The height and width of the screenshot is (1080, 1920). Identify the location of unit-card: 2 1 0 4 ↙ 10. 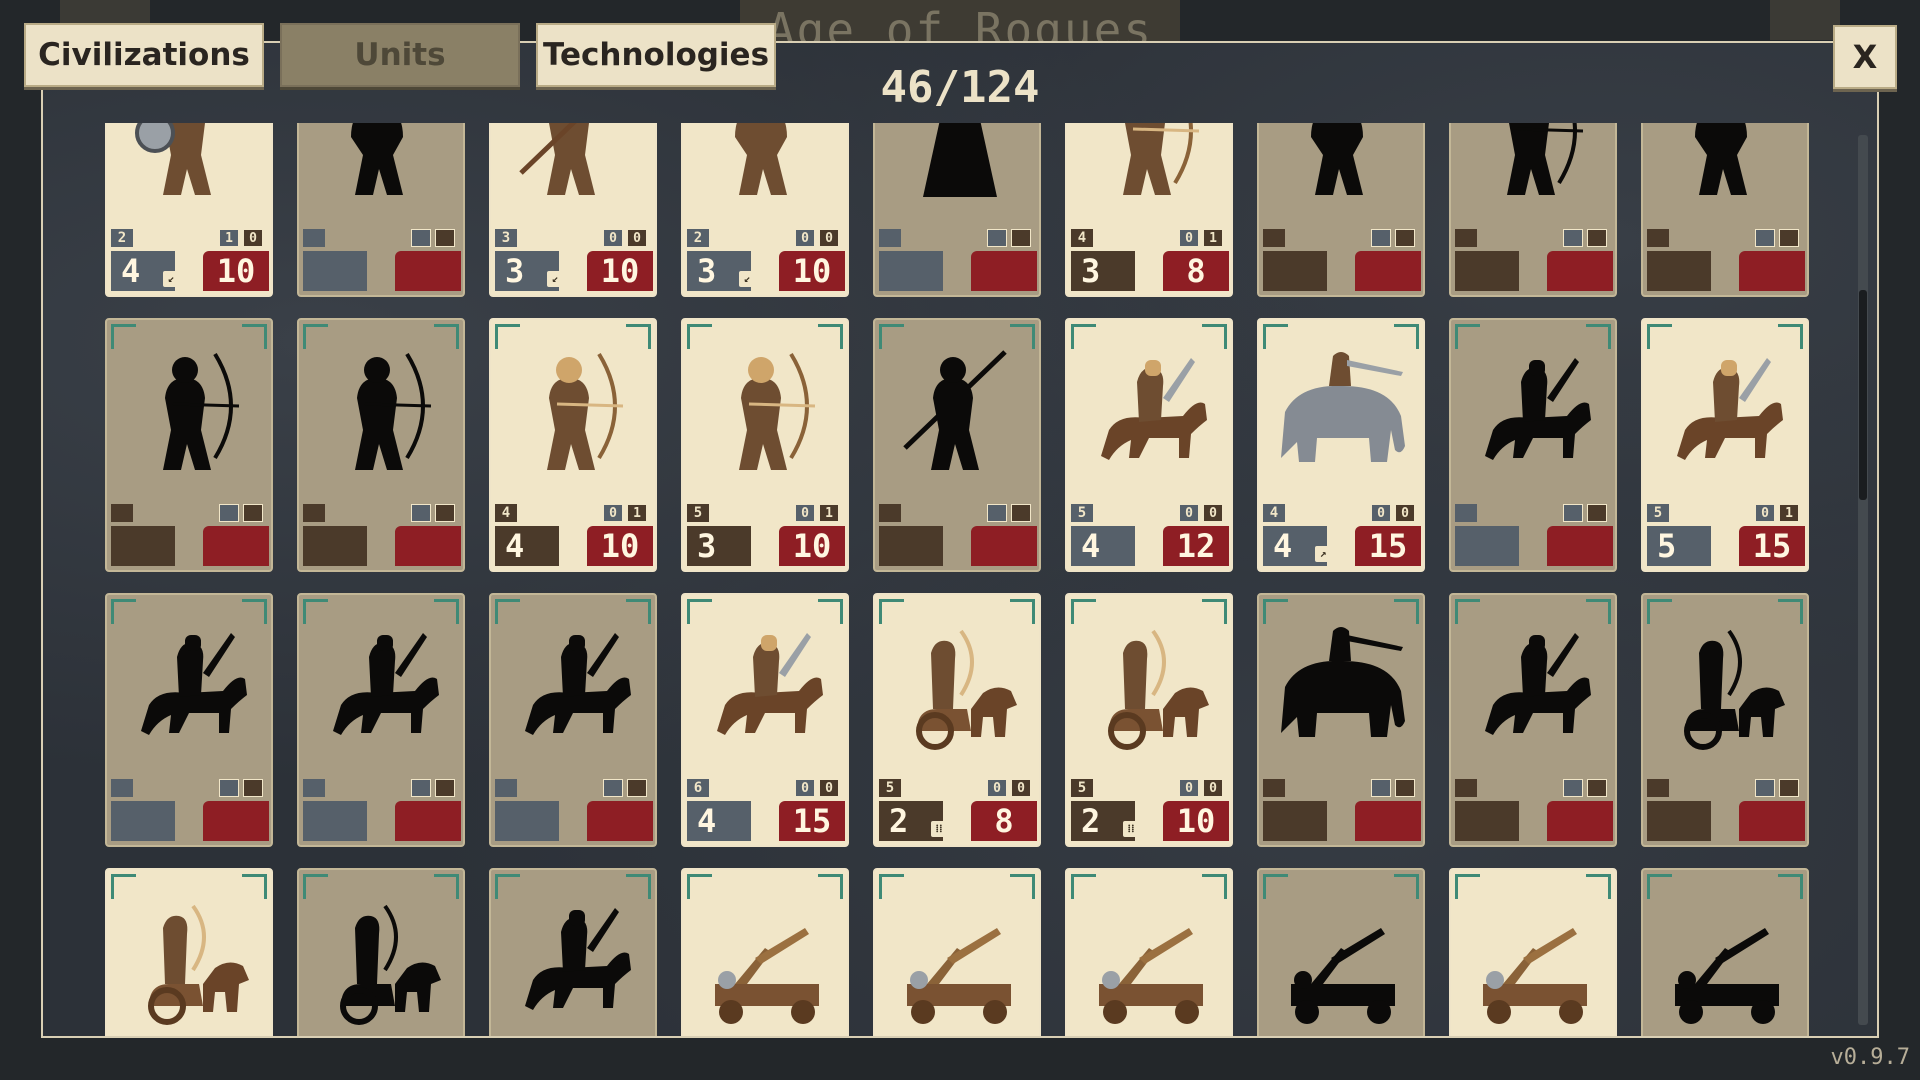
(189, 210).